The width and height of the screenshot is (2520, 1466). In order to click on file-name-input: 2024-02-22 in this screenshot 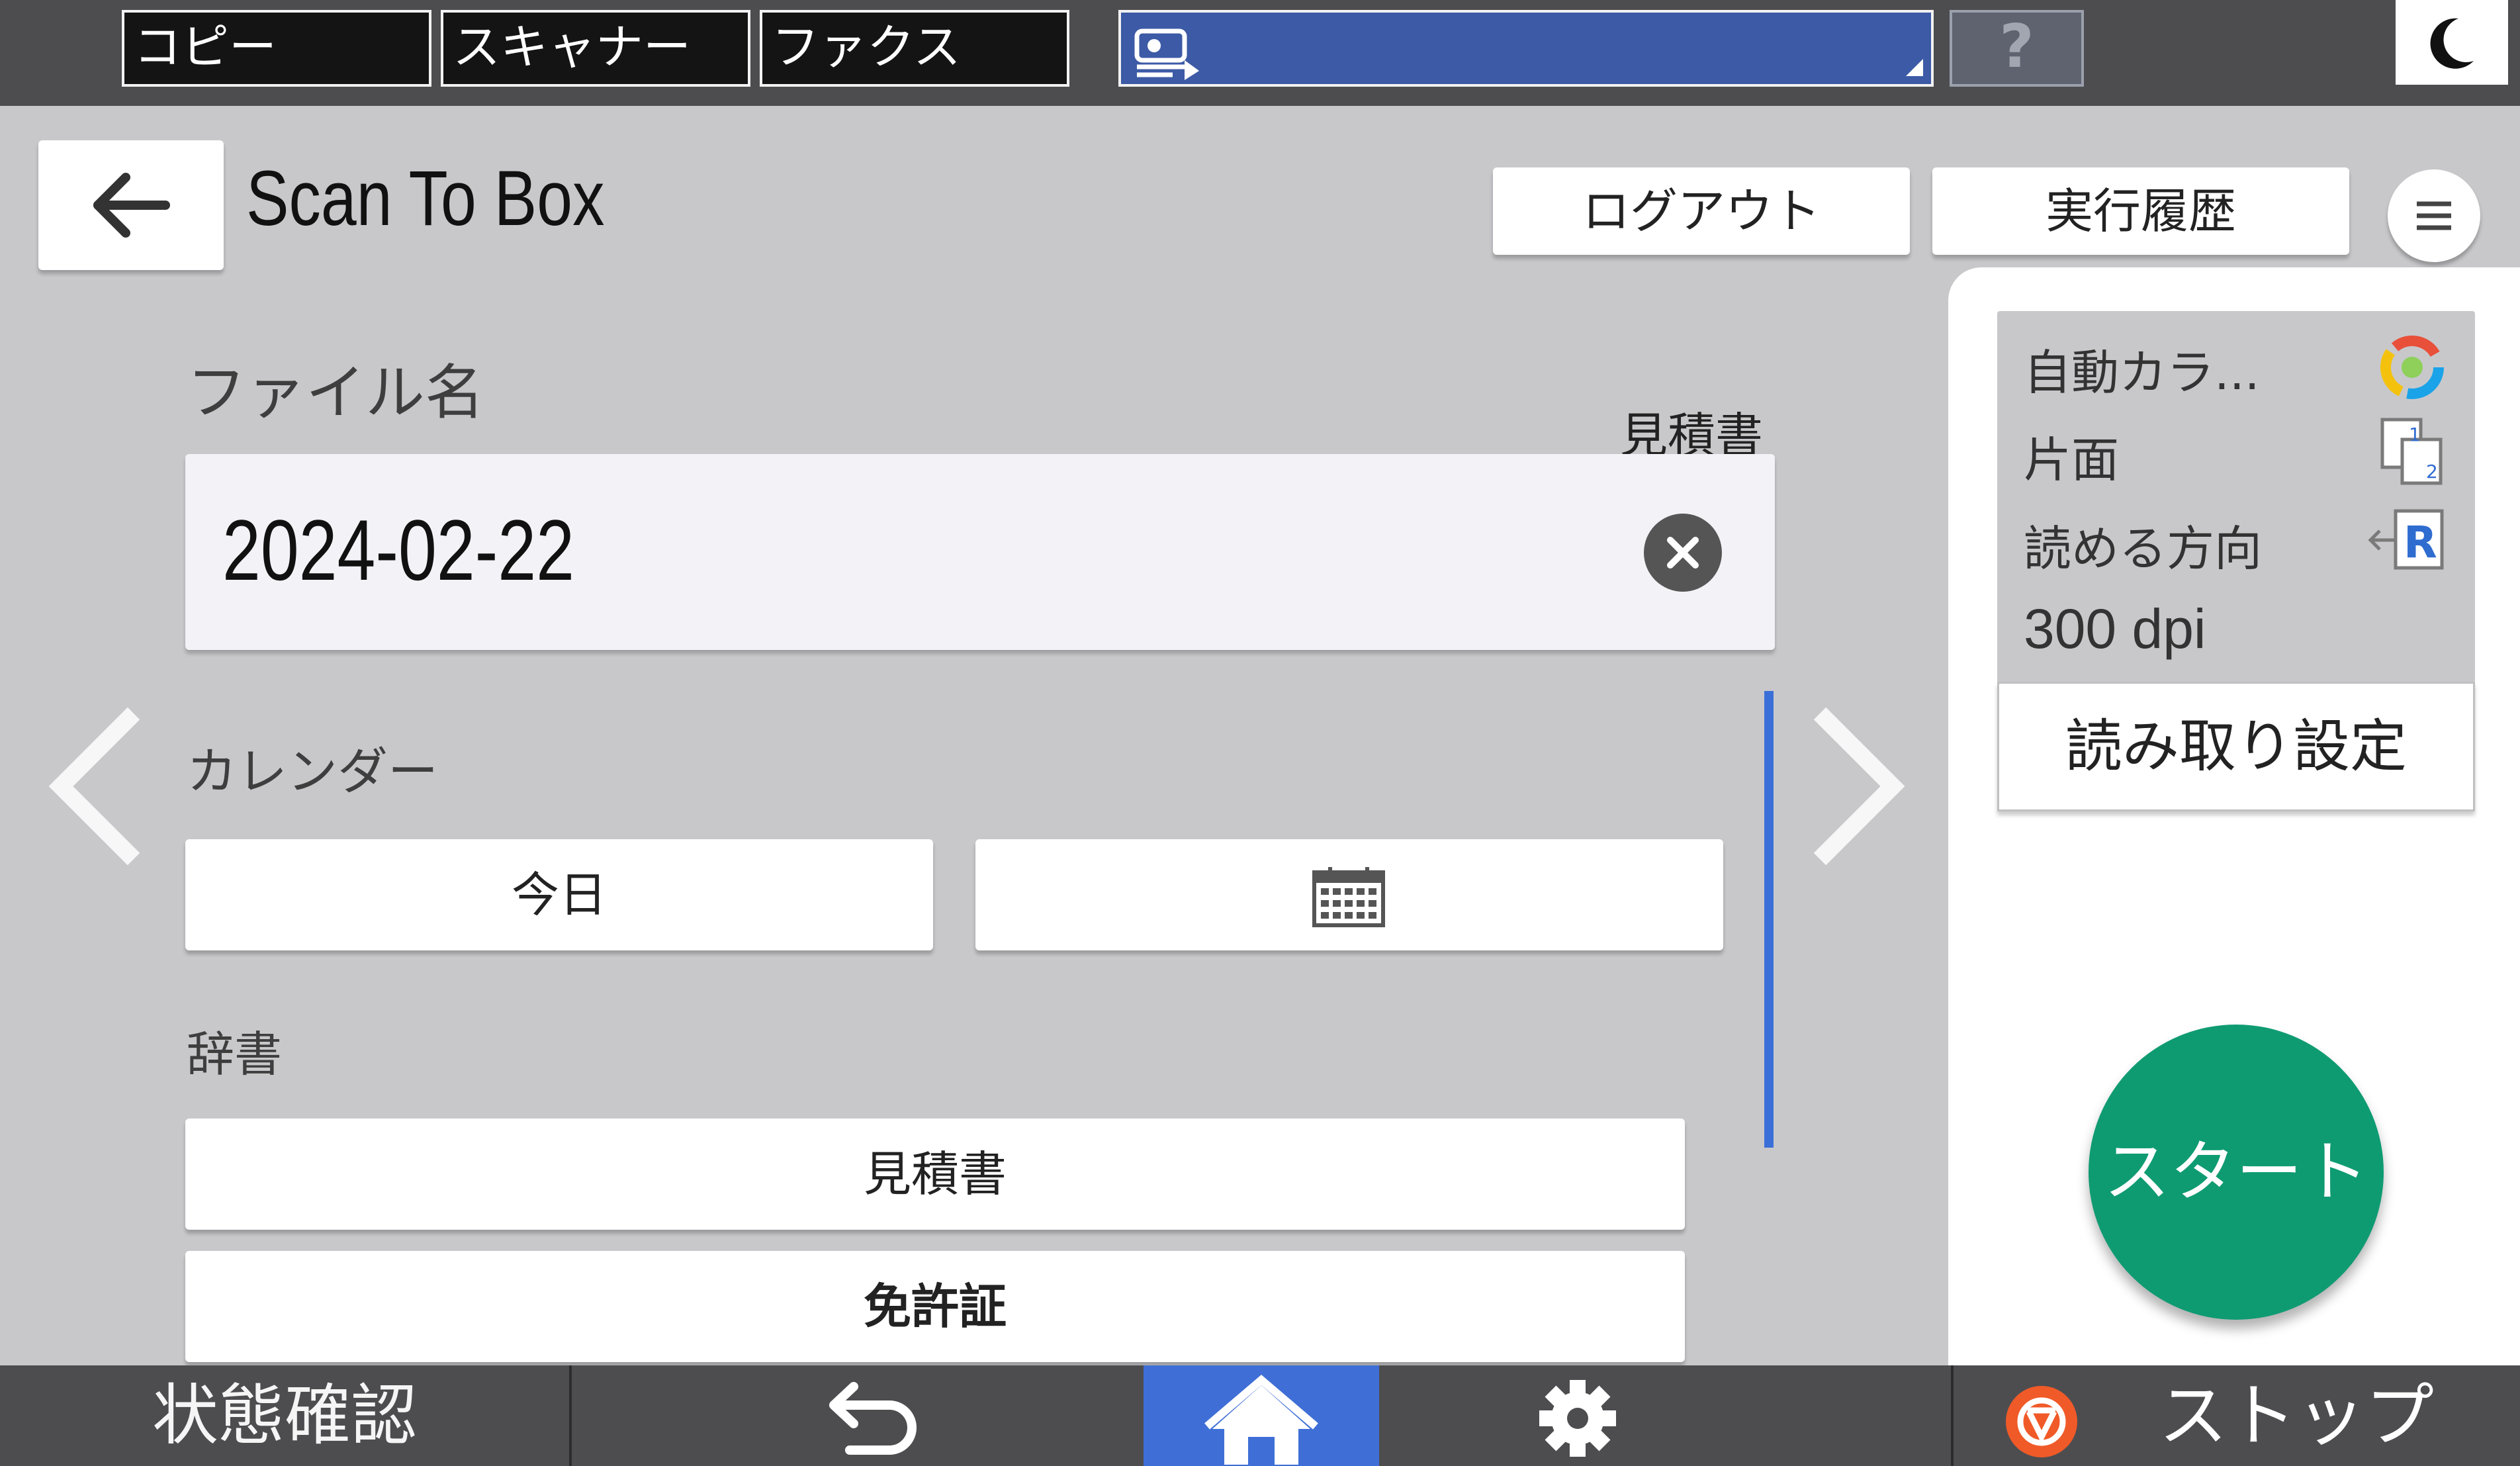, I will do `click(980, 552)`.